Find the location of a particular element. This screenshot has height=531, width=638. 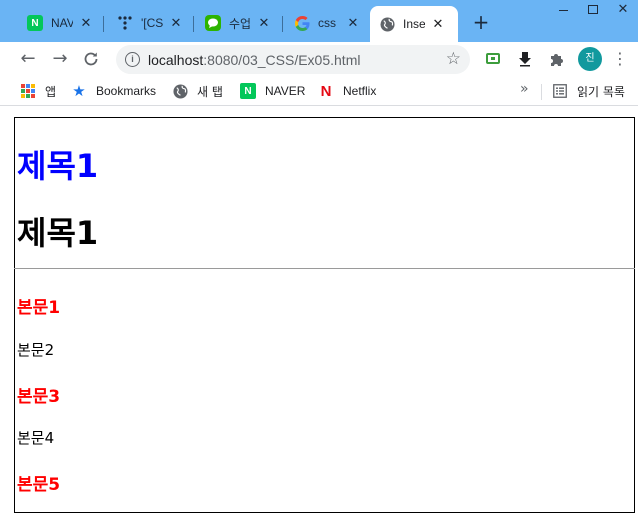

screen-extension-icon is located at coordinates (493, 58).